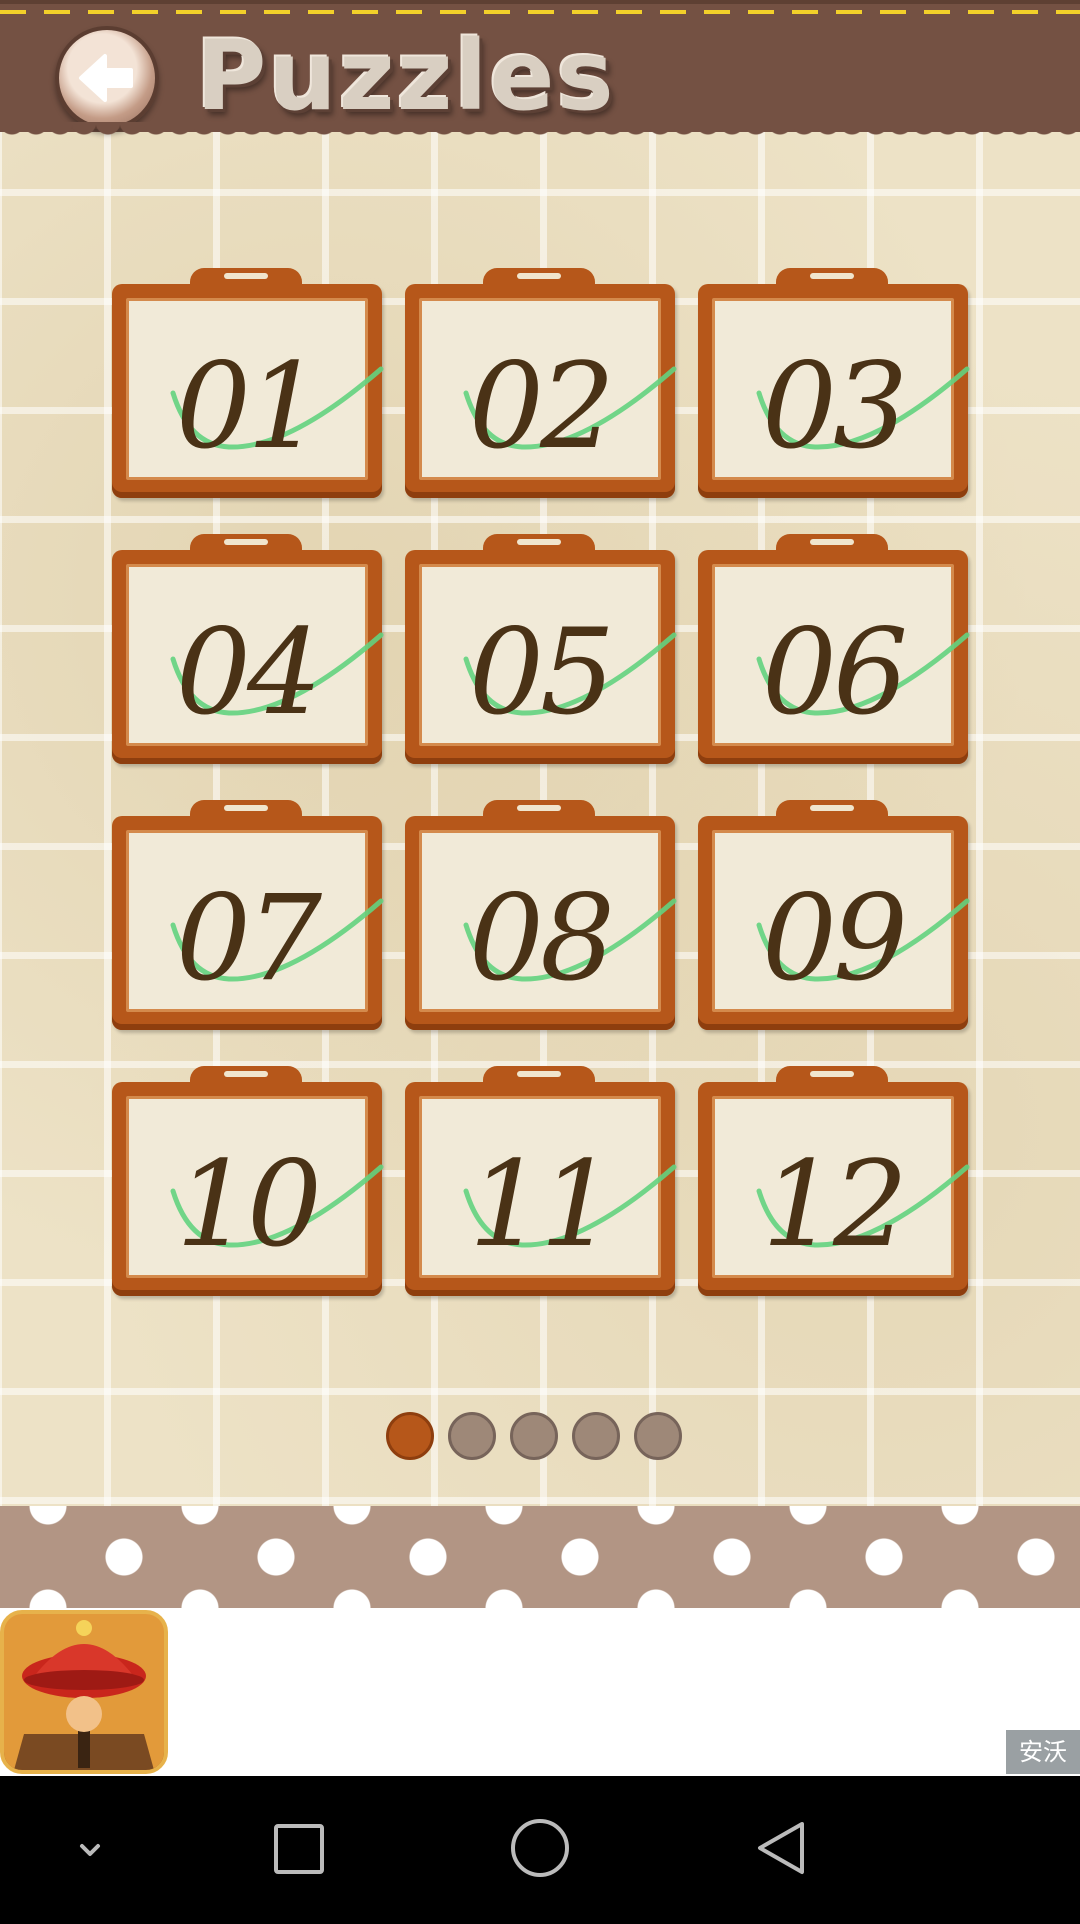 This screenshot has height=1924, width=1080. I want to click on level-number: 02, so click(541, 406).